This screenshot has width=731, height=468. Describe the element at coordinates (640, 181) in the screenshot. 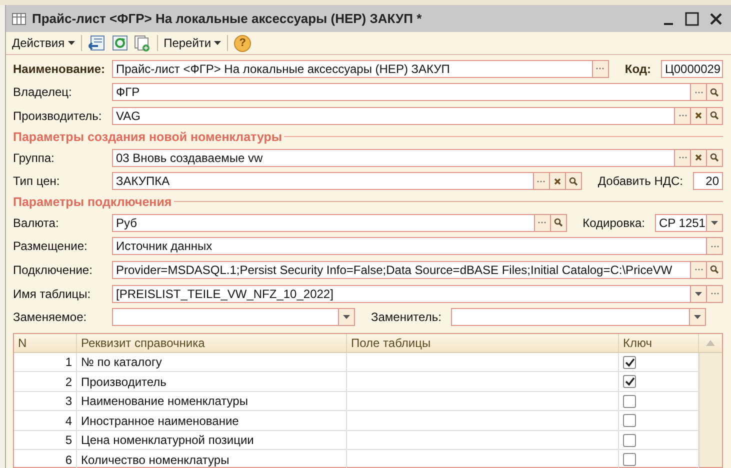

I see `field-label: Добавить НДС:` at that location.